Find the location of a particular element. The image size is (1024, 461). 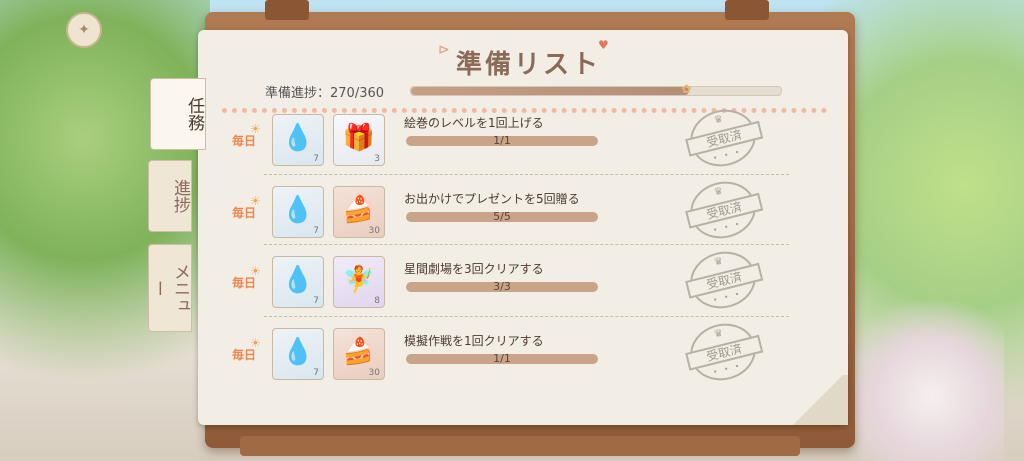

gift-box-icon: 🎁 is located at coordinates (359, 138).